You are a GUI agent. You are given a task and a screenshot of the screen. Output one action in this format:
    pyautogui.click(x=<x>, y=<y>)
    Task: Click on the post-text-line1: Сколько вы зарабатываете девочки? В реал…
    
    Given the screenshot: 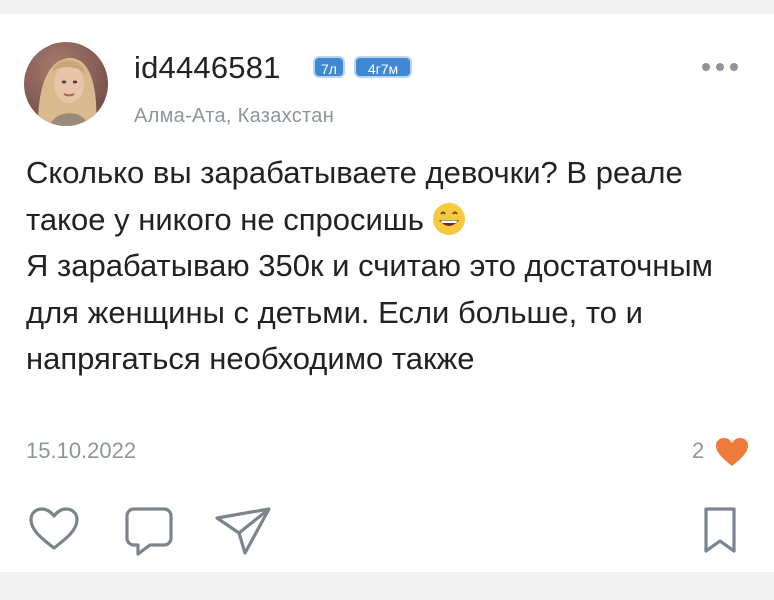 What is the action you would take?
    pyautogui.click(x=359, y=196)
    